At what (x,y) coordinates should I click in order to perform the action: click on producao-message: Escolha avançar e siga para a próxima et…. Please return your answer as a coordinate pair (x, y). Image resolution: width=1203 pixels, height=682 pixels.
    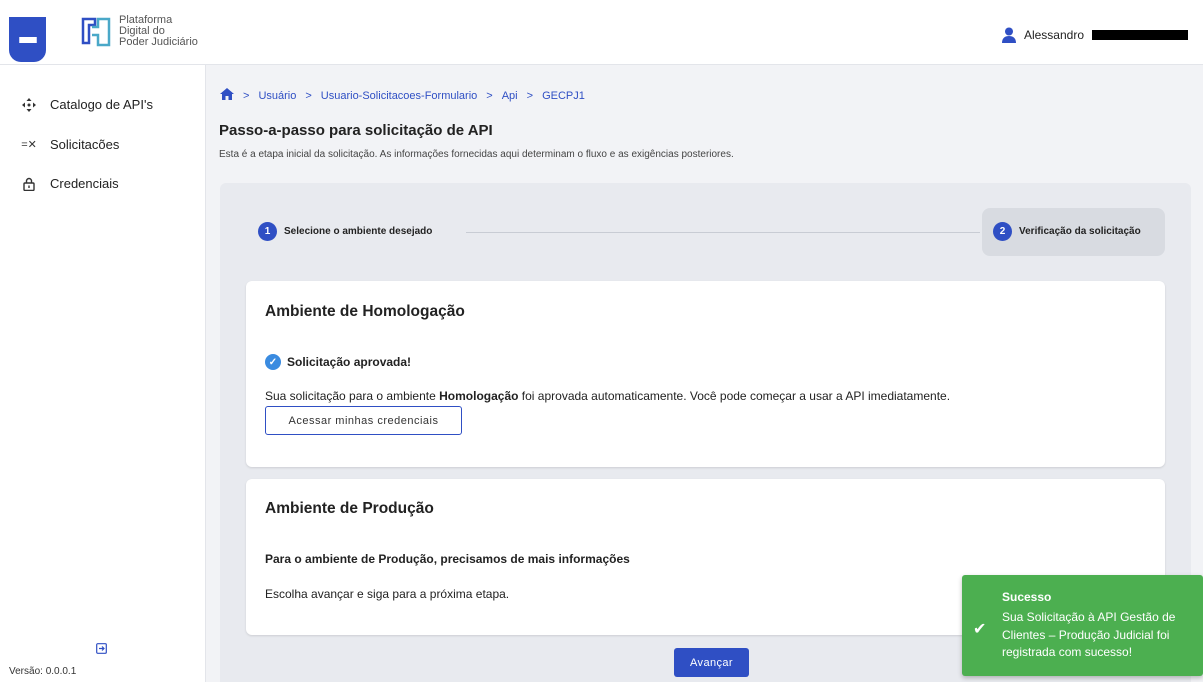
    Looking at the image, I should click on (387, 594).